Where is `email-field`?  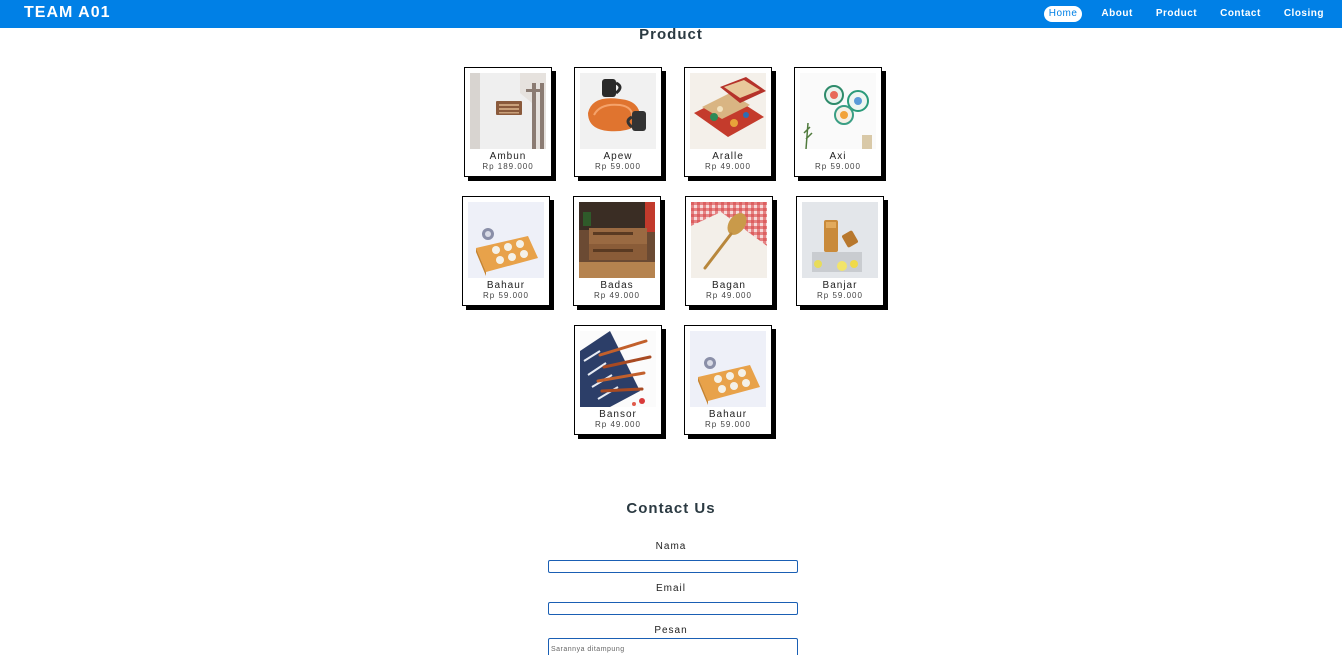
email-field is located at coordinates (673, 608).